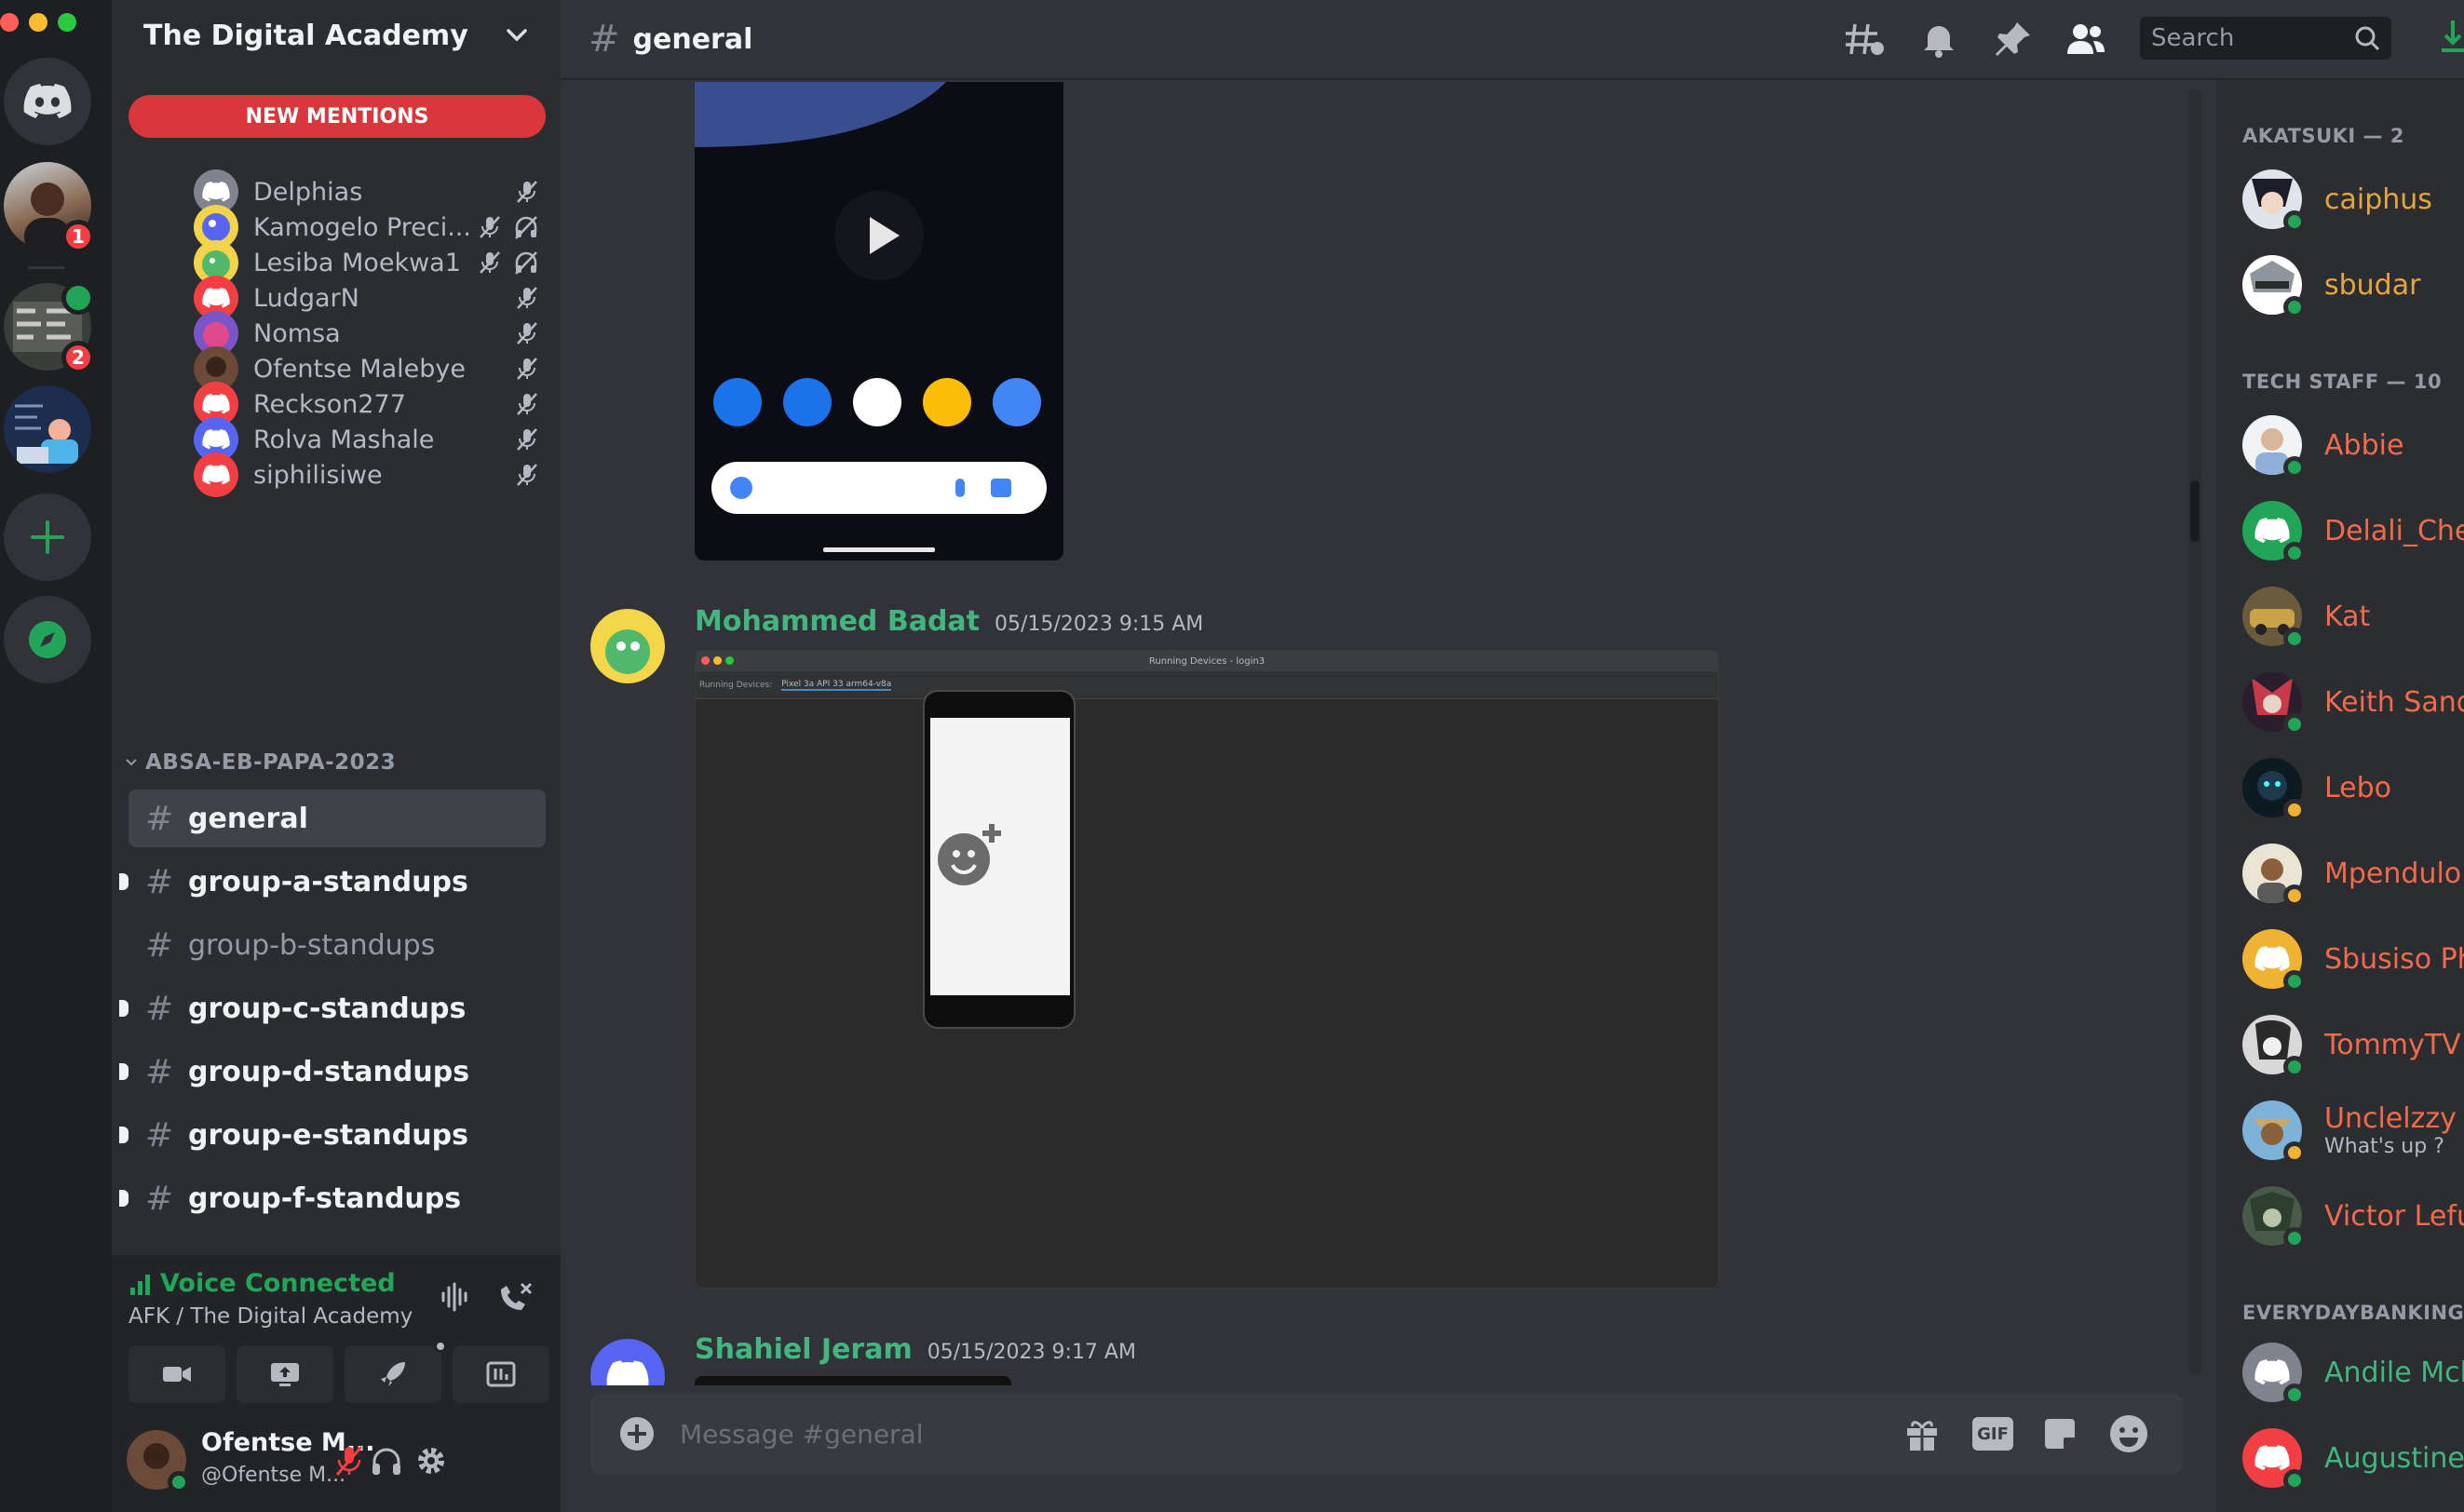  Describe the element at coordinates (2085, 39) in the screenshot. I see `member-list-icon` at that location.